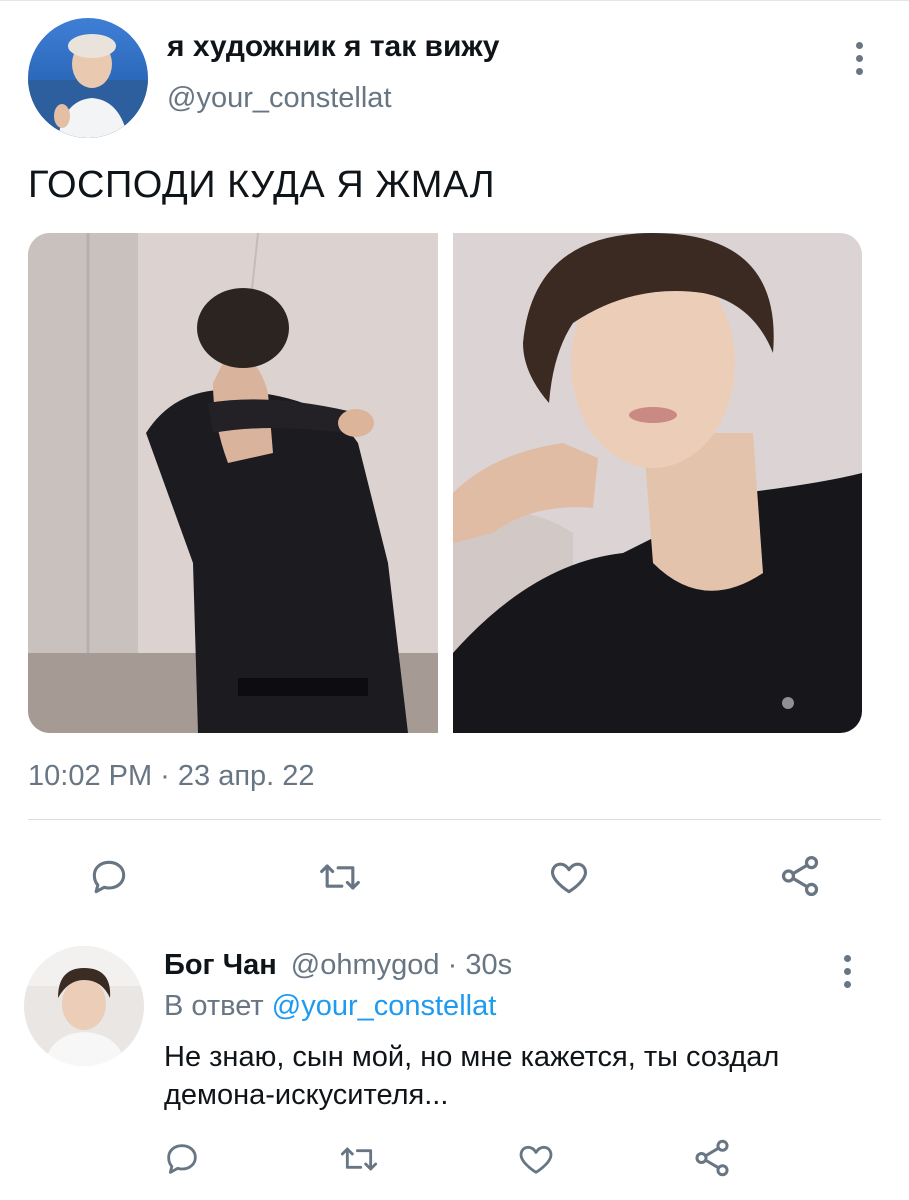  I want to click on reply-button, so click(109, 877).